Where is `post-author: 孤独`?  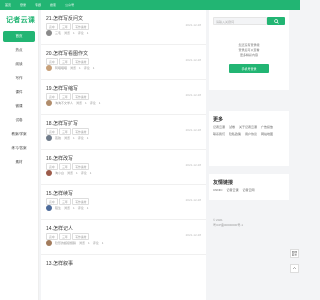
post-author: 孤独 is located at coordinates (58, 138).